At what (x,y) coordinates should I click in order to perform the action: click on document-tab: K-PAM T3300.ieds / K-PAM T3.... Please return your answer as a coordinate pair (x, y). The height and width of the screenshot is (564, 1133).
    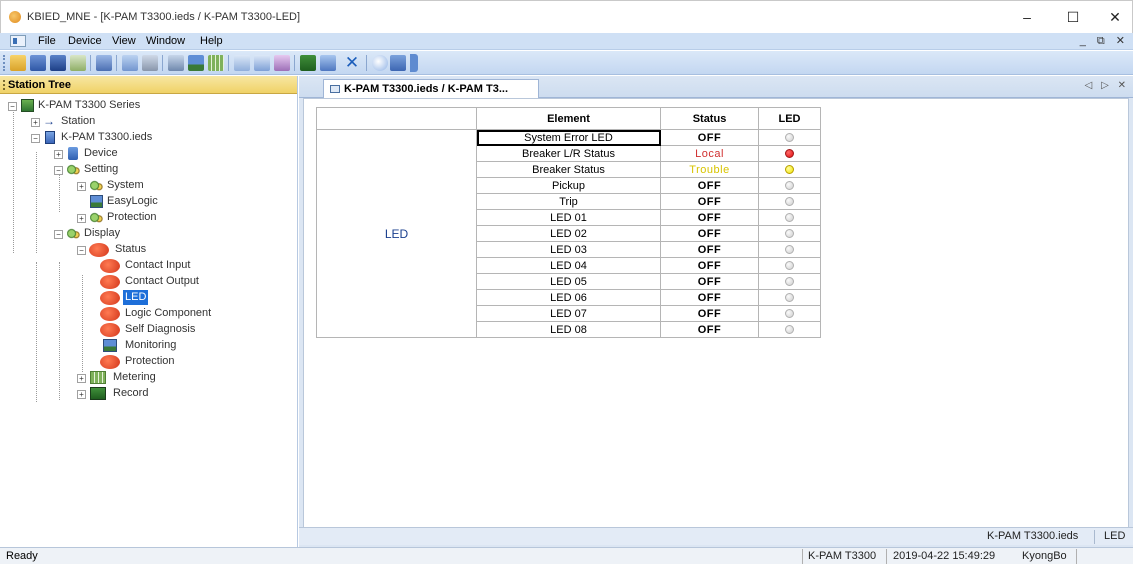
    Looking at the image, I should click on (431, 89).